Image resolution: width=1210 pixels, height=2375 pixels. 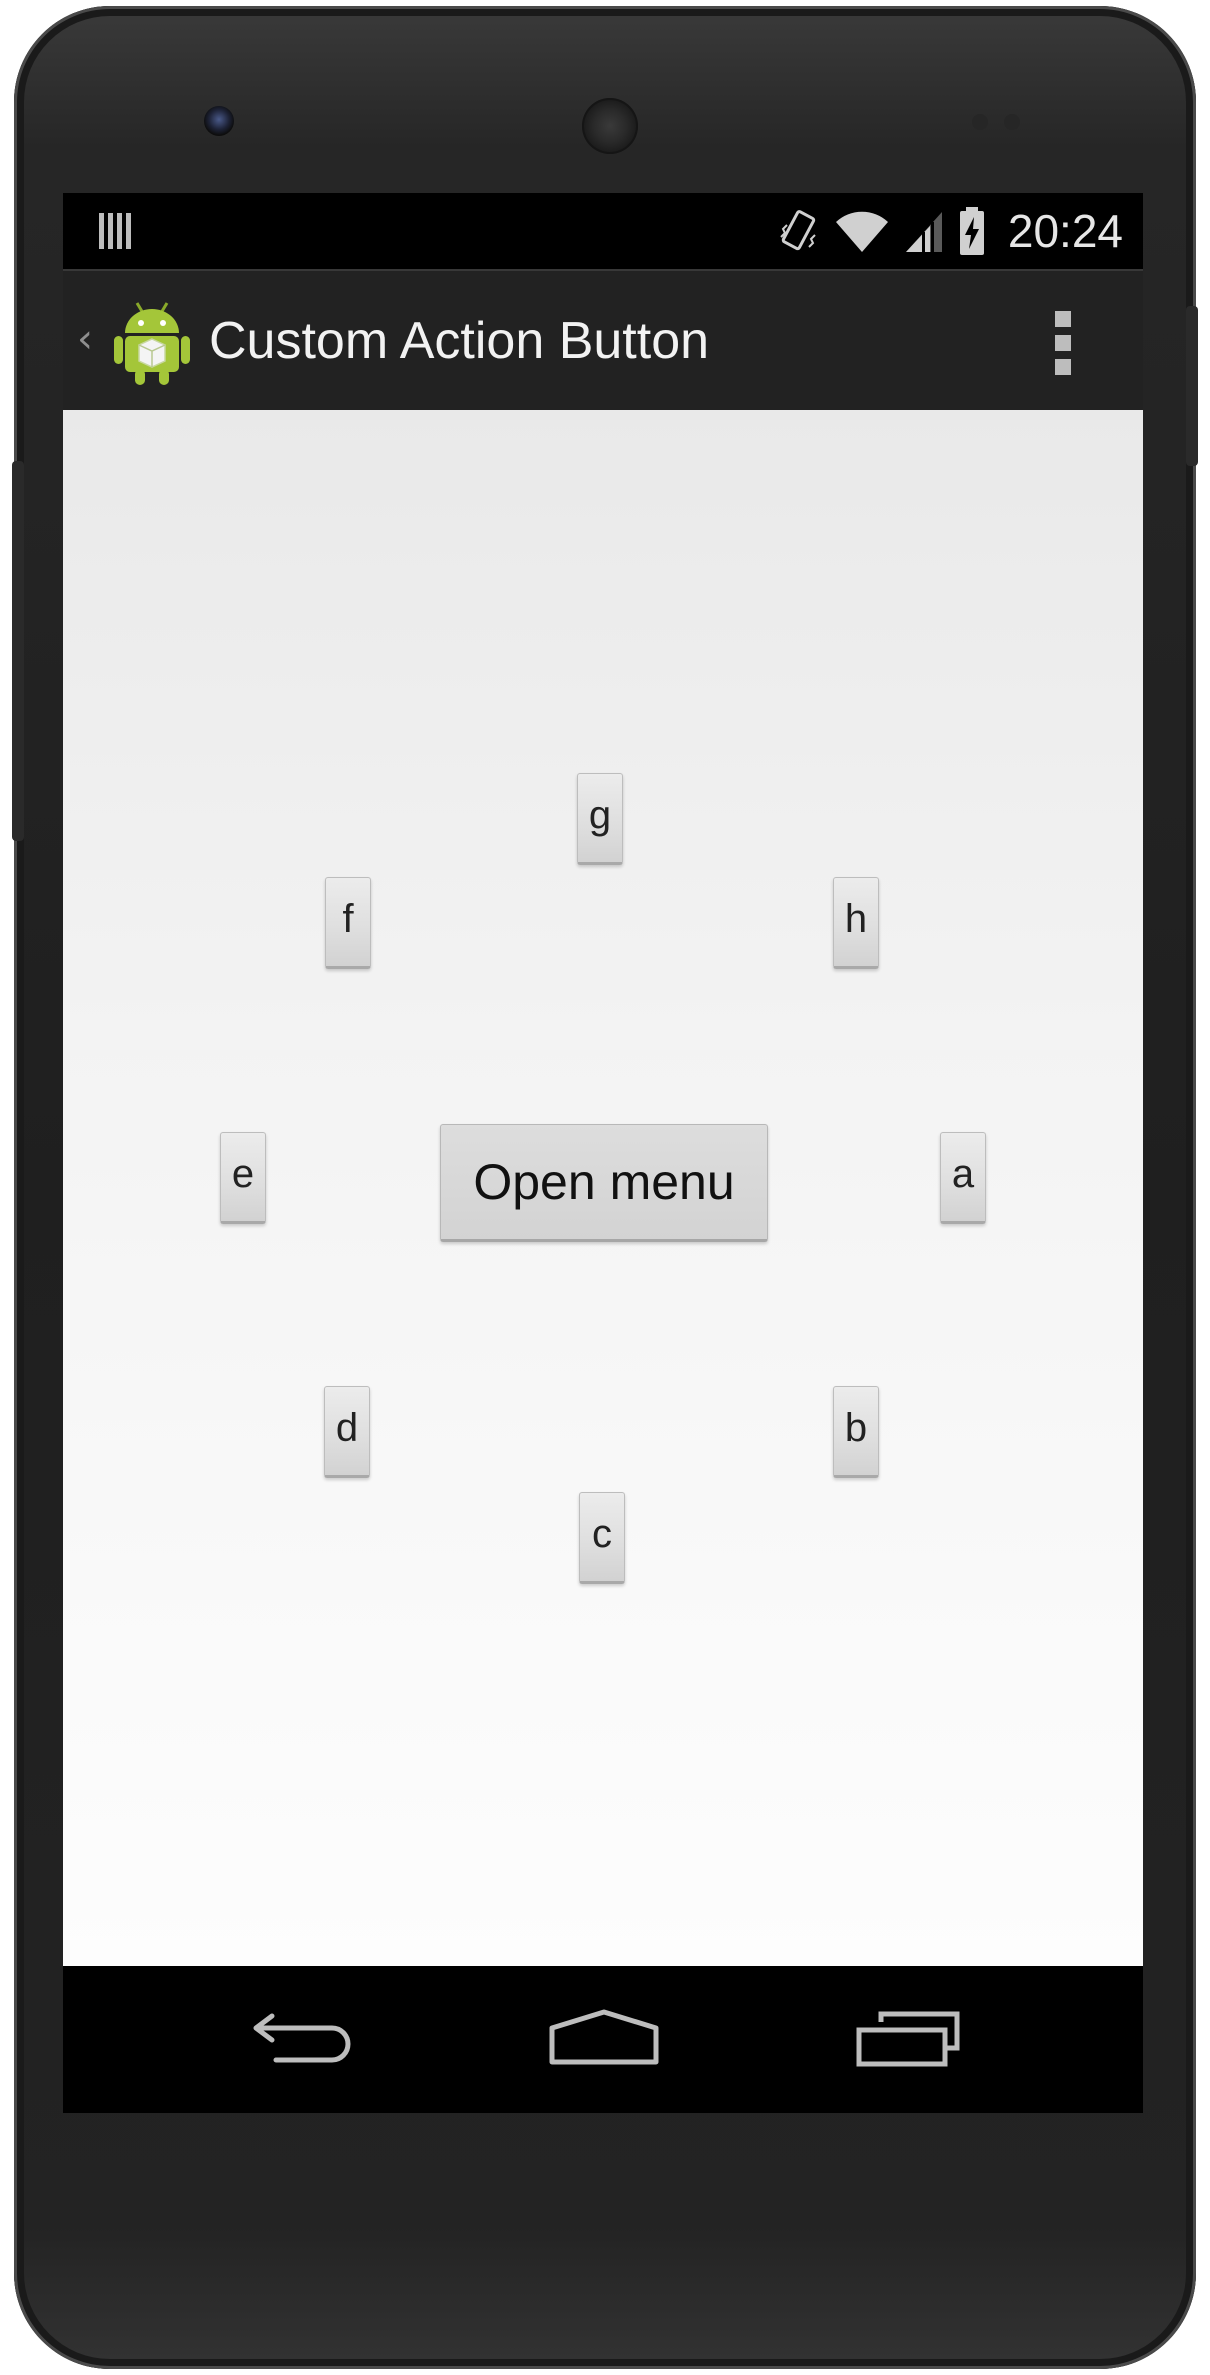 I want to click on menu-button-d: d, so click(x=347, y=1432).